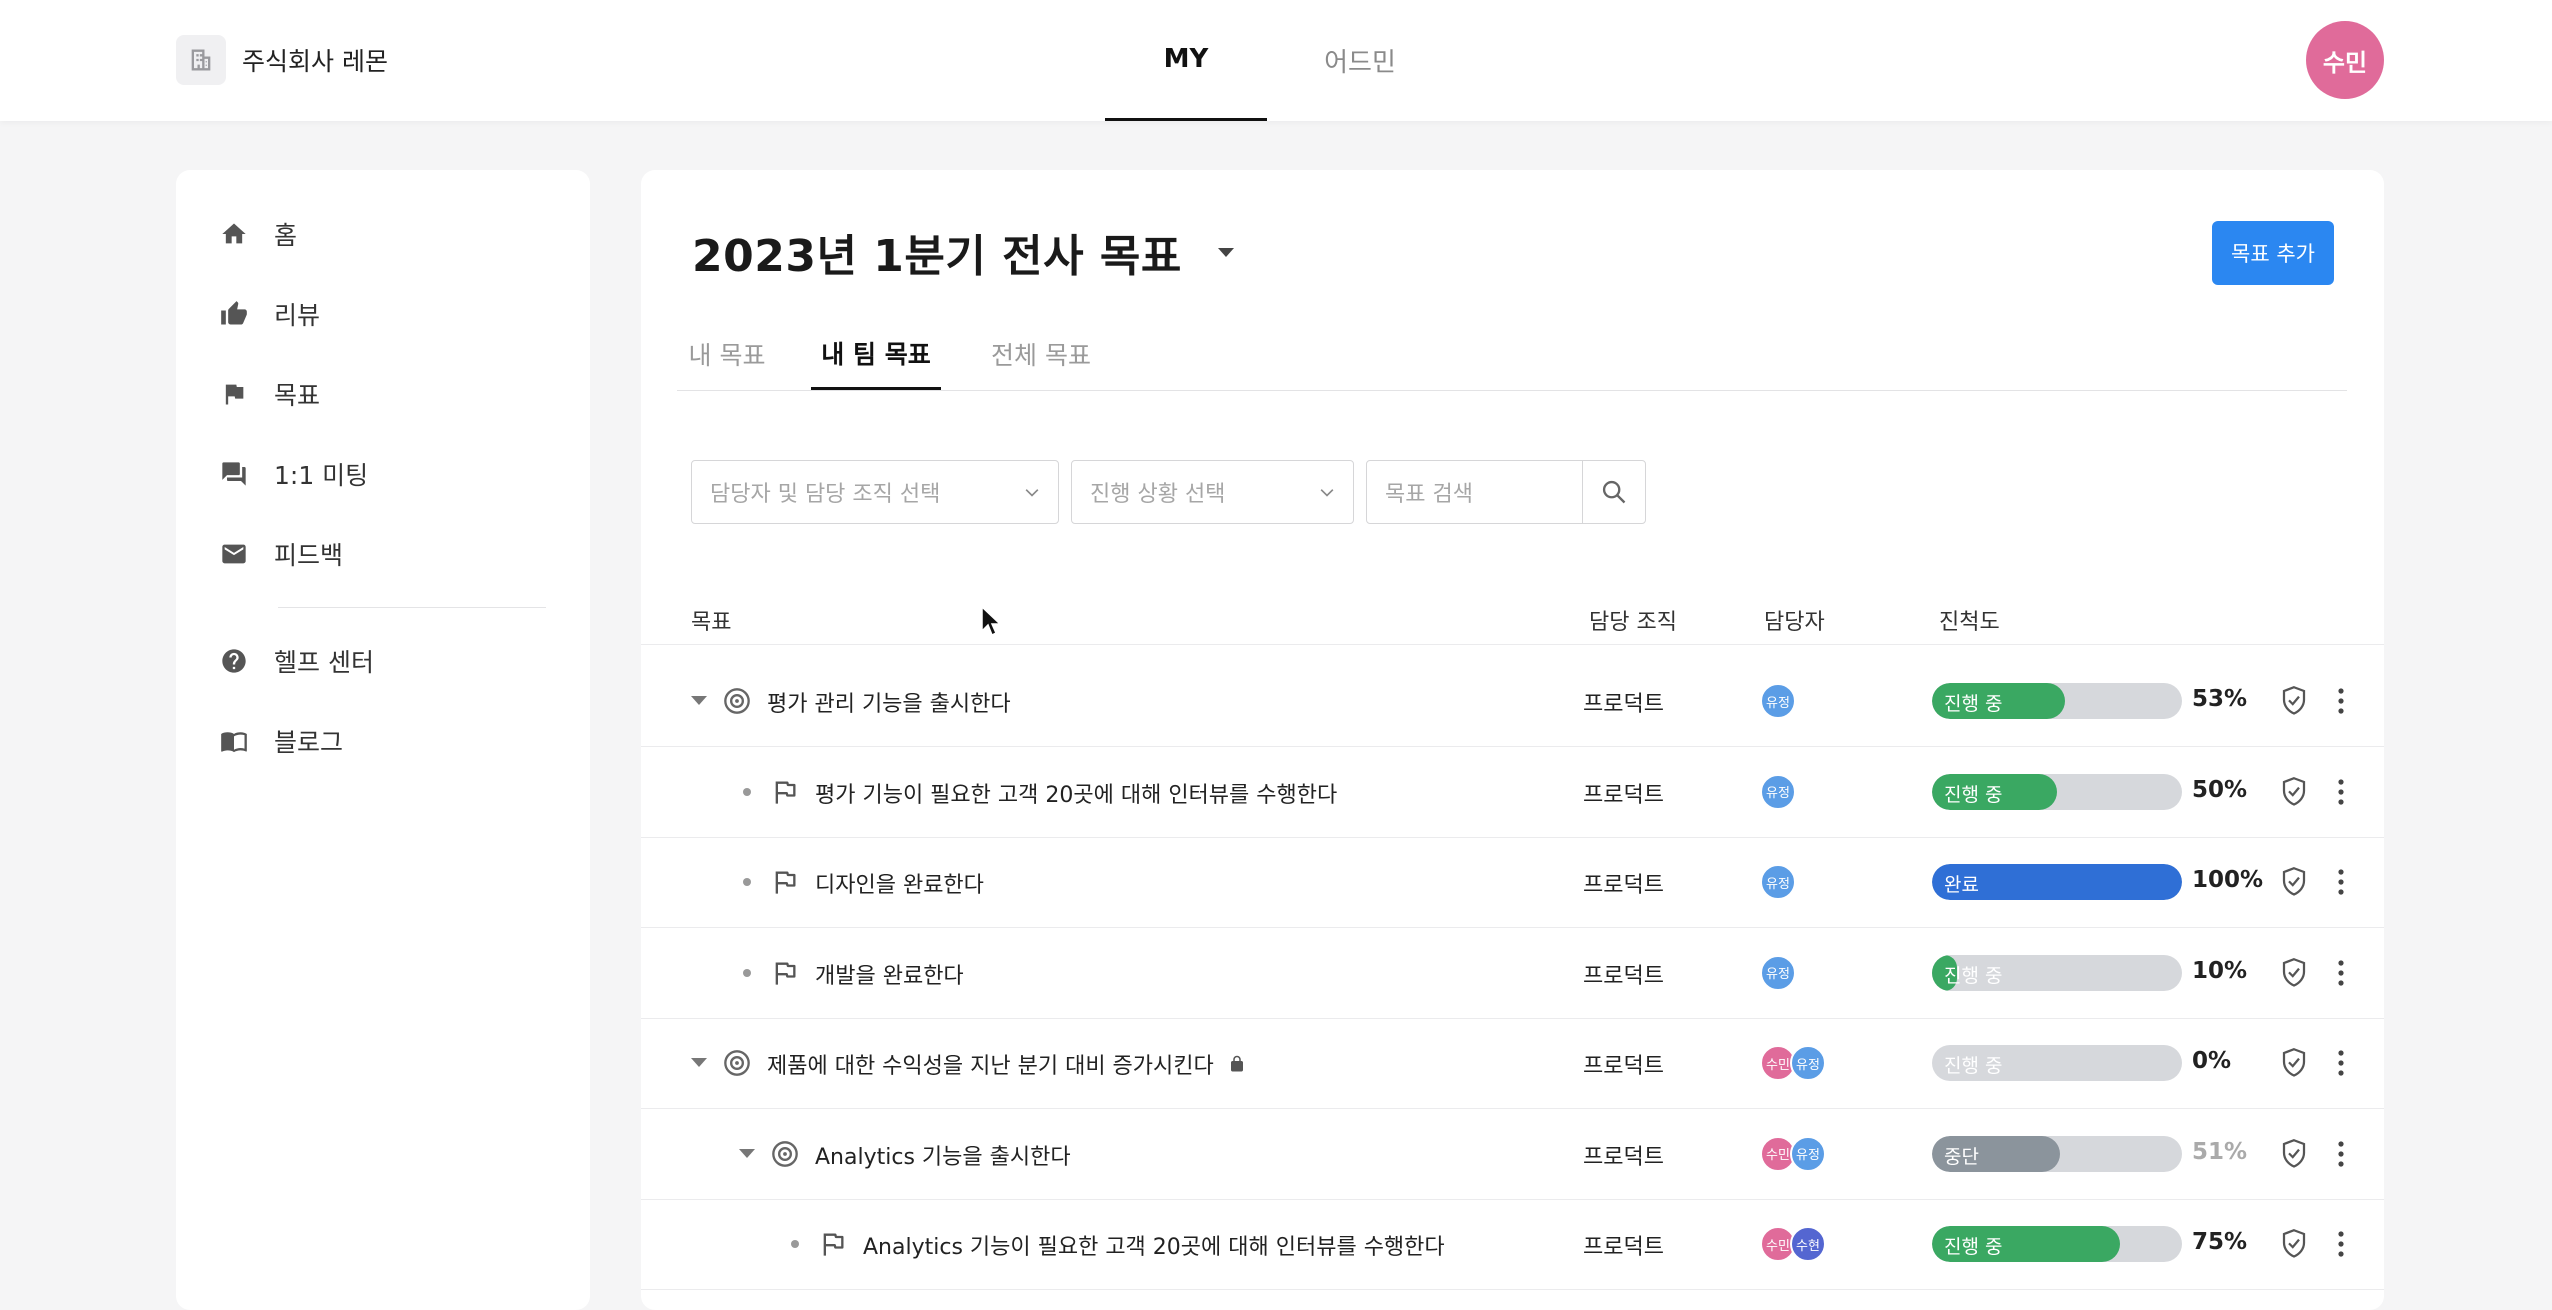 This screenshot has width=2552, height=1310. I want to click on chevron-down-icon, so click(1327, 493).